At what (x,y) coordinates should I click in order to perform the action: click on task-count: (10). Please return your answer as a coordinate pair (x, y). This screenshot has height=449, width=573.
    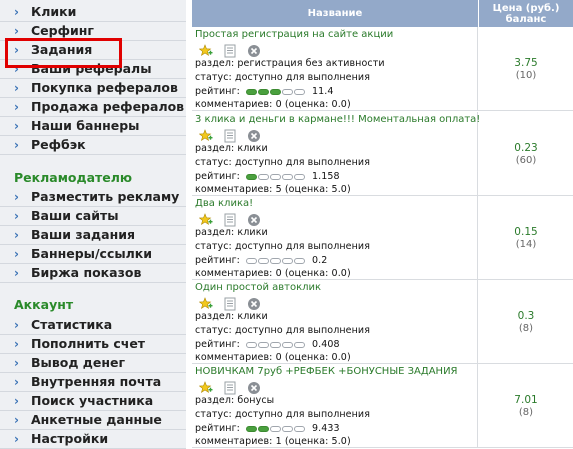
    Looking at the image, I should click on (526, 75).